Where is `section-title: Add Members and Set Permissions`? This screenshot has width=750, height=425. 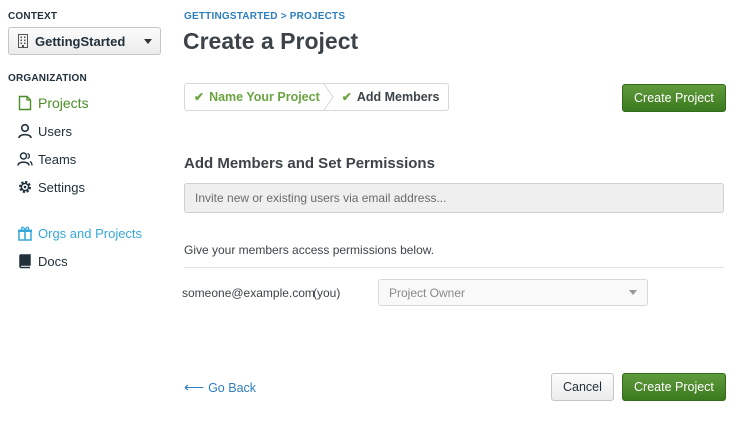 section-title: Add Members and Set Permissions is located at coordinates (309, 163).